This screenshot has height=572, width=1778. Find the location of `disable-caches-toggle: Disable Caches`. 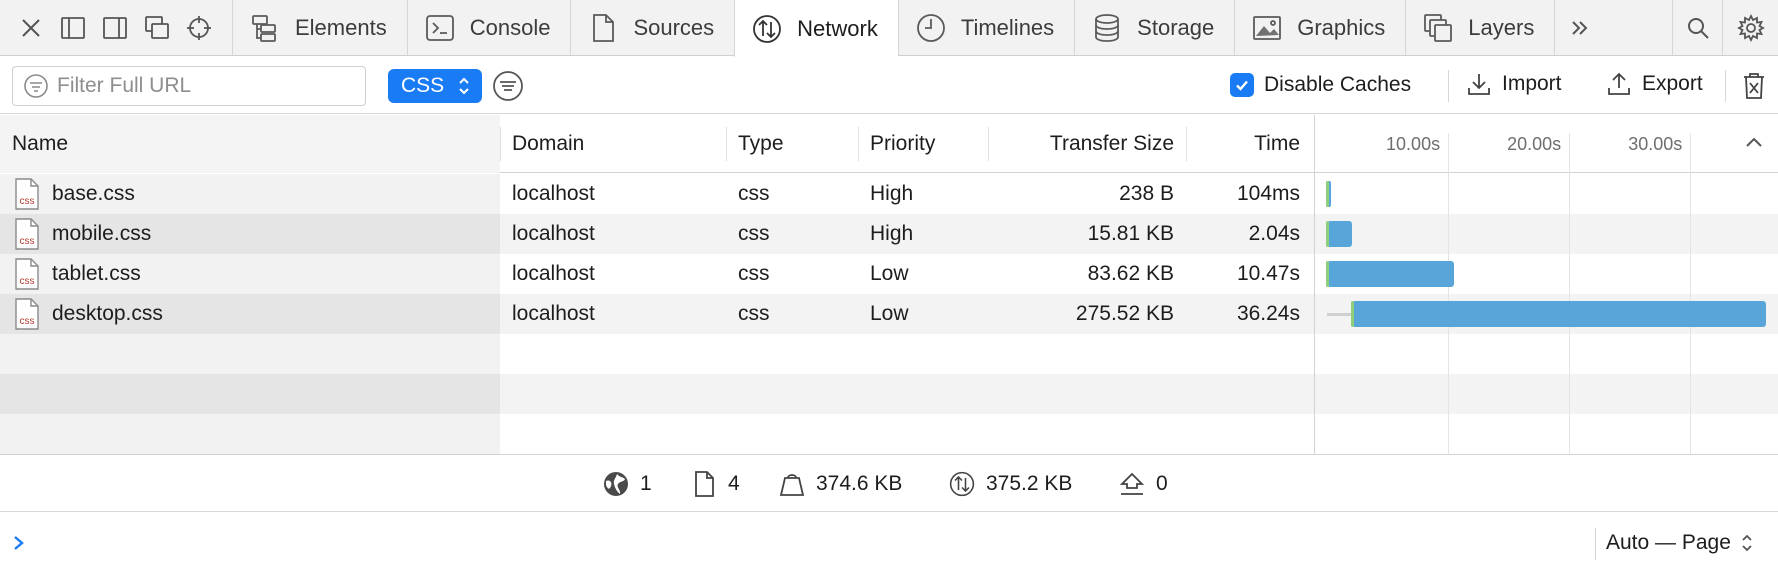

disable-caches-toggle: Disable Caches is located at coordinates (1320, 85).